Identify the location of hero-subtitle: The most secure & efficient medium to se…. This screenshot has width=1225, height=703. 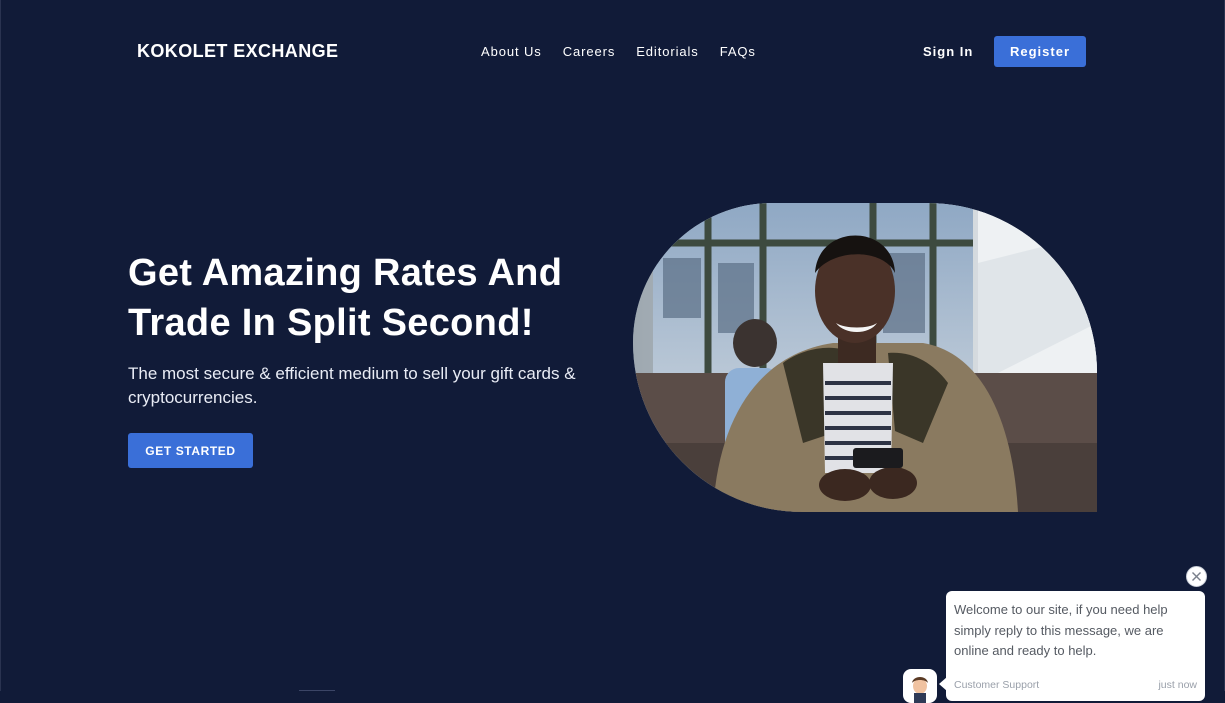
(352, 385).